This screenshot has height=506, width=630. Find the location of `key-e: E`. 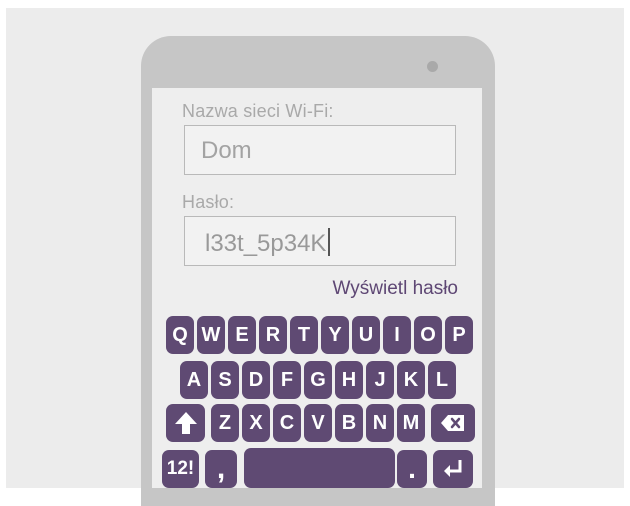

key-e: E is located at coordinates (242, 335).